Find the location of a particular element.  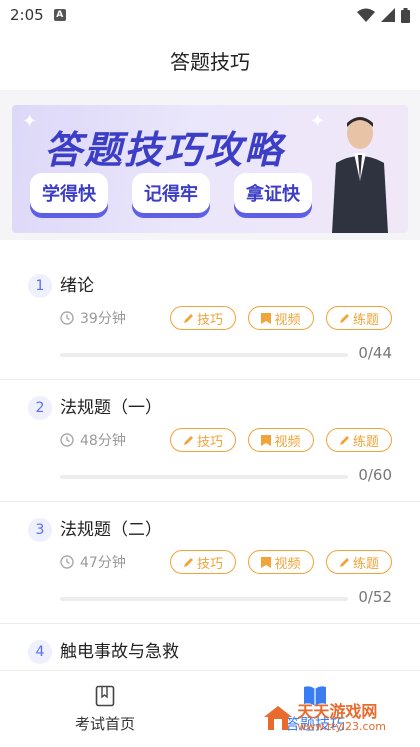

lesson-title: 法规题（一） is located at coordinates (111, 408).